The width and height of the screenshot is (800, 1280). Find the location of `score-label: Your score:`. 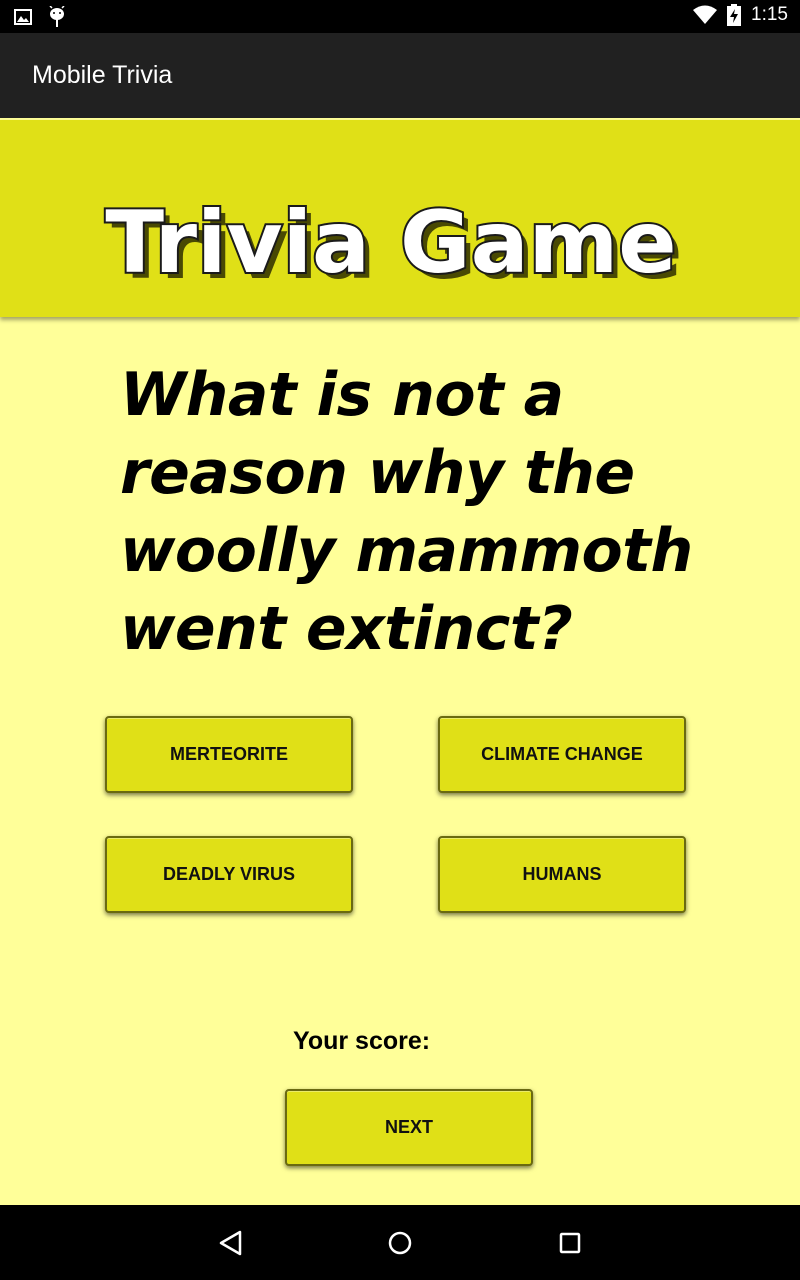

score-label: Your score: is located at coordinates (362, 1041).